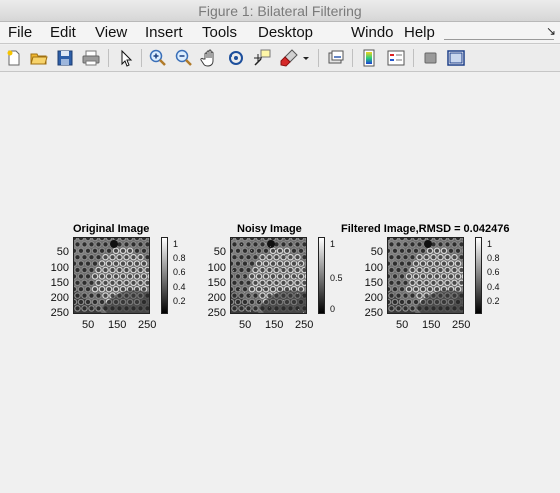  I want to click on colorbar-icon, so click(370, 58).